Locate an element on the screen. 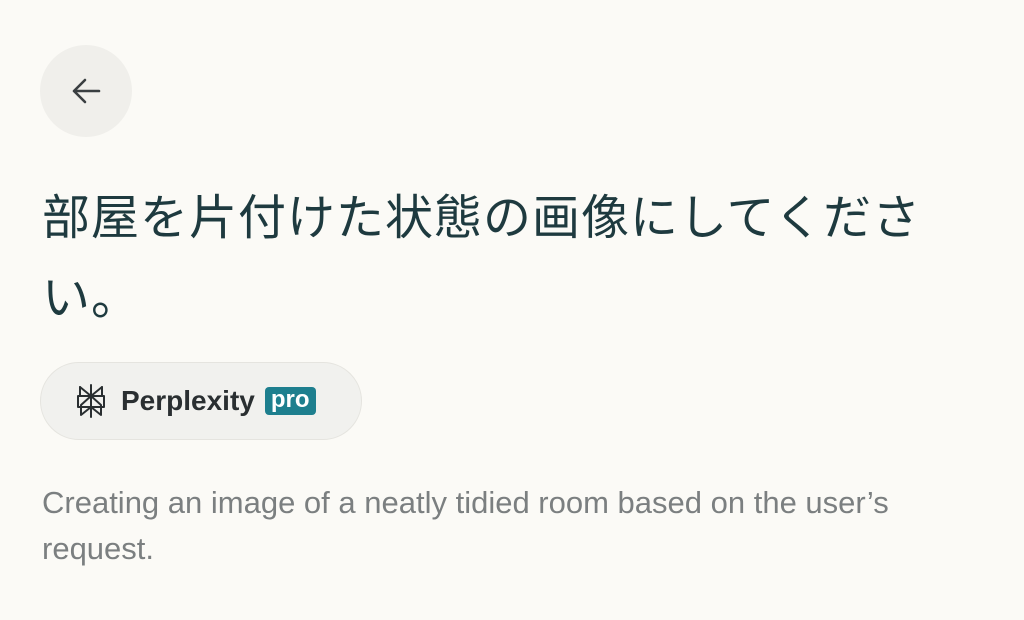 The width and height of the screenshot is (1024, 620). back-button is located at coordinates (86, 91).